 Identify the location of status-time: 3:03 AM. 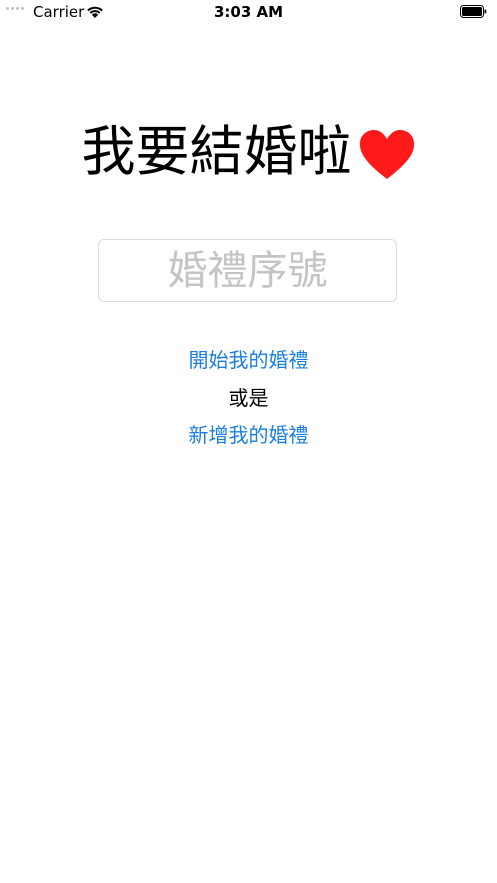
(248, 12).